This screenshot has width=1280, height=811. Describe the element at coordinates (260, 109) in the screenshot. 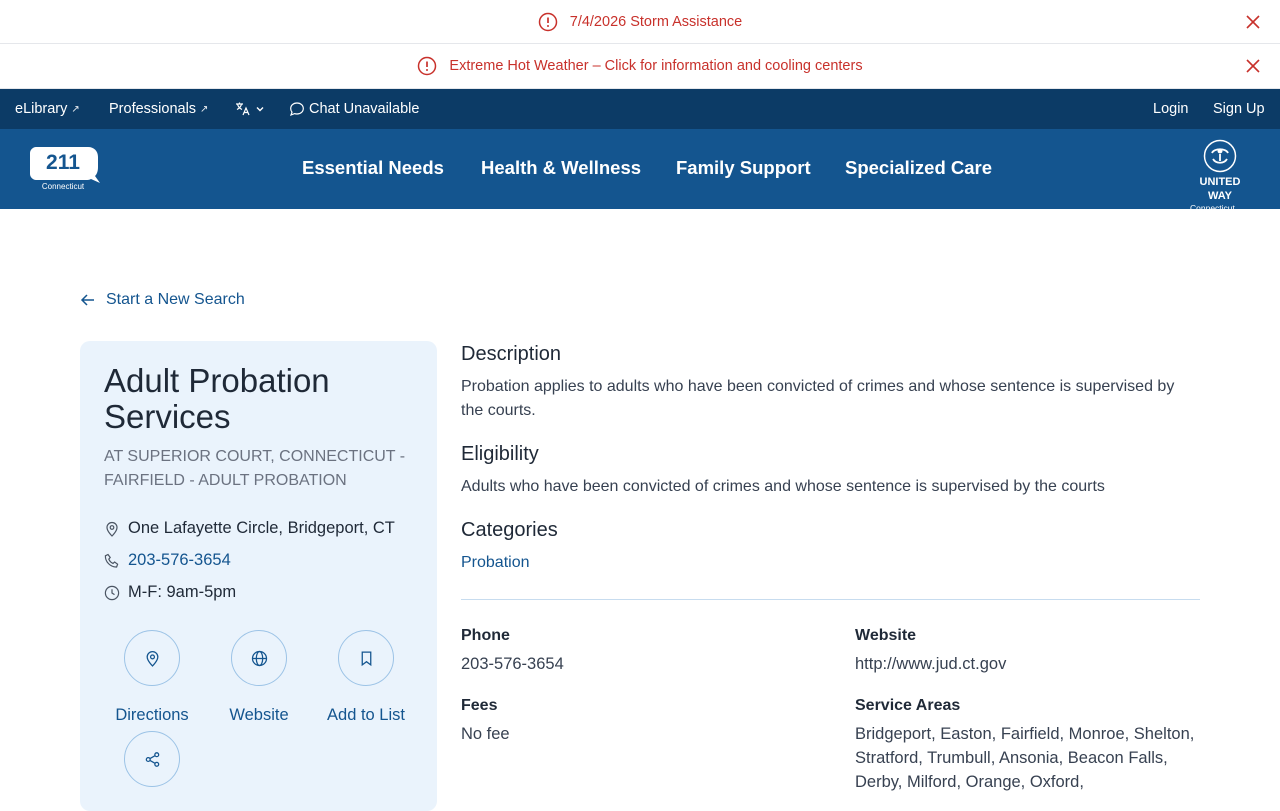

I see `chevron-down-icon` at that location.